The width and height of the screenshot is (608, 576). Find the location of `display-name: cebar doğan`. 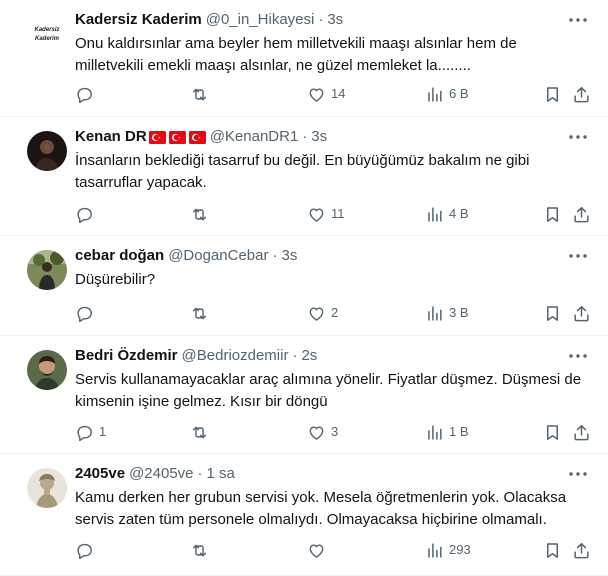

display-name: cebar doğan is located at coordinates (119, 256).